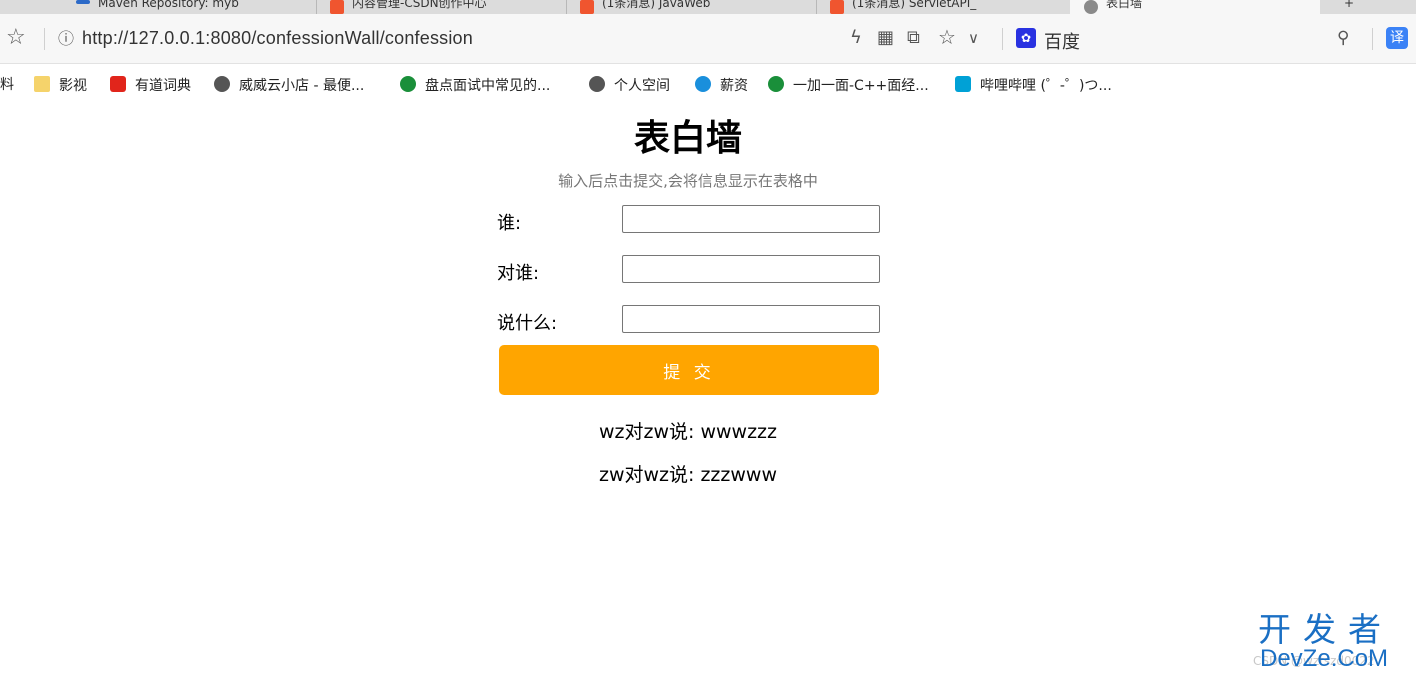 This screenshot has height=680, width=1416. Describe the element at coordinates (947, 37) in the screenshot. I see `favorite-star-icon: ☆` at that location.